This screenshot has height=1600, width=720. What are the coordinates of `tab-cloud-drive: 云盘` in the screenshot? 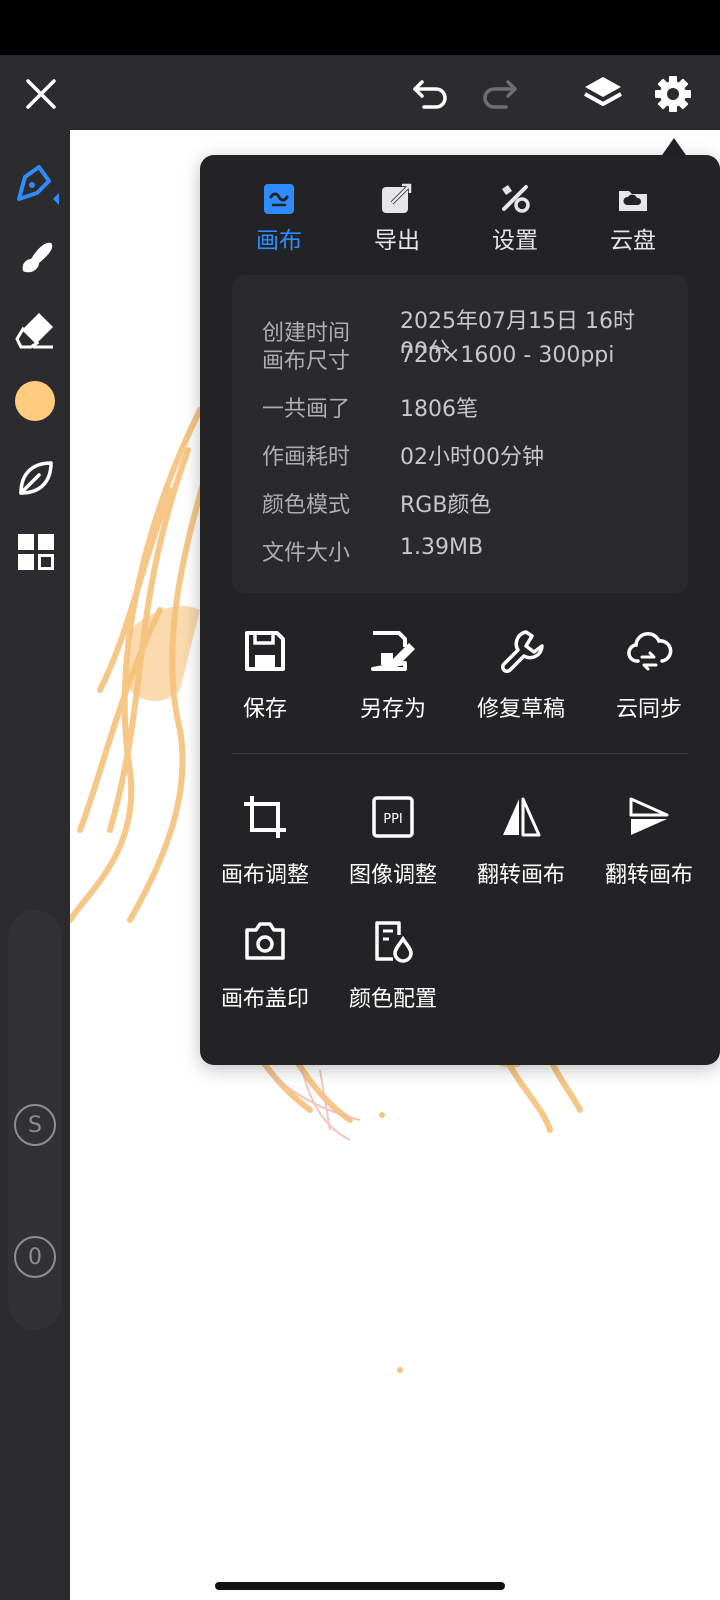 It's located at (633, 218).